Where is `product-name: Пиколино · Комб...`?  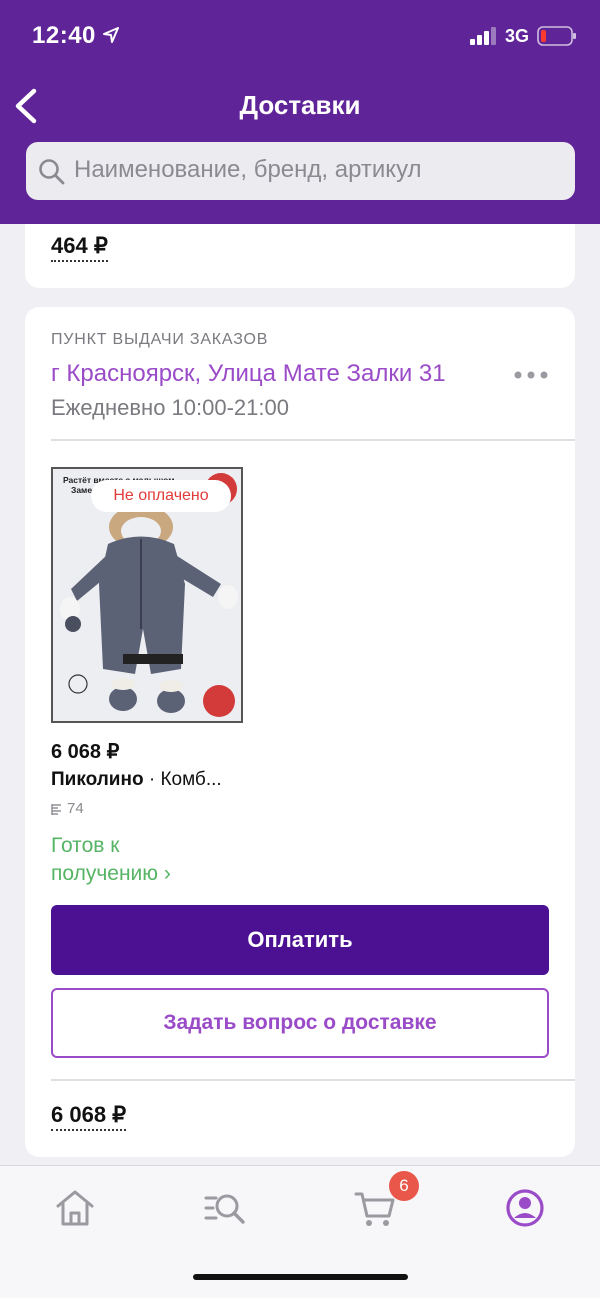
product-name: Пиколино · Комб... is located at coordinates (136, 780).